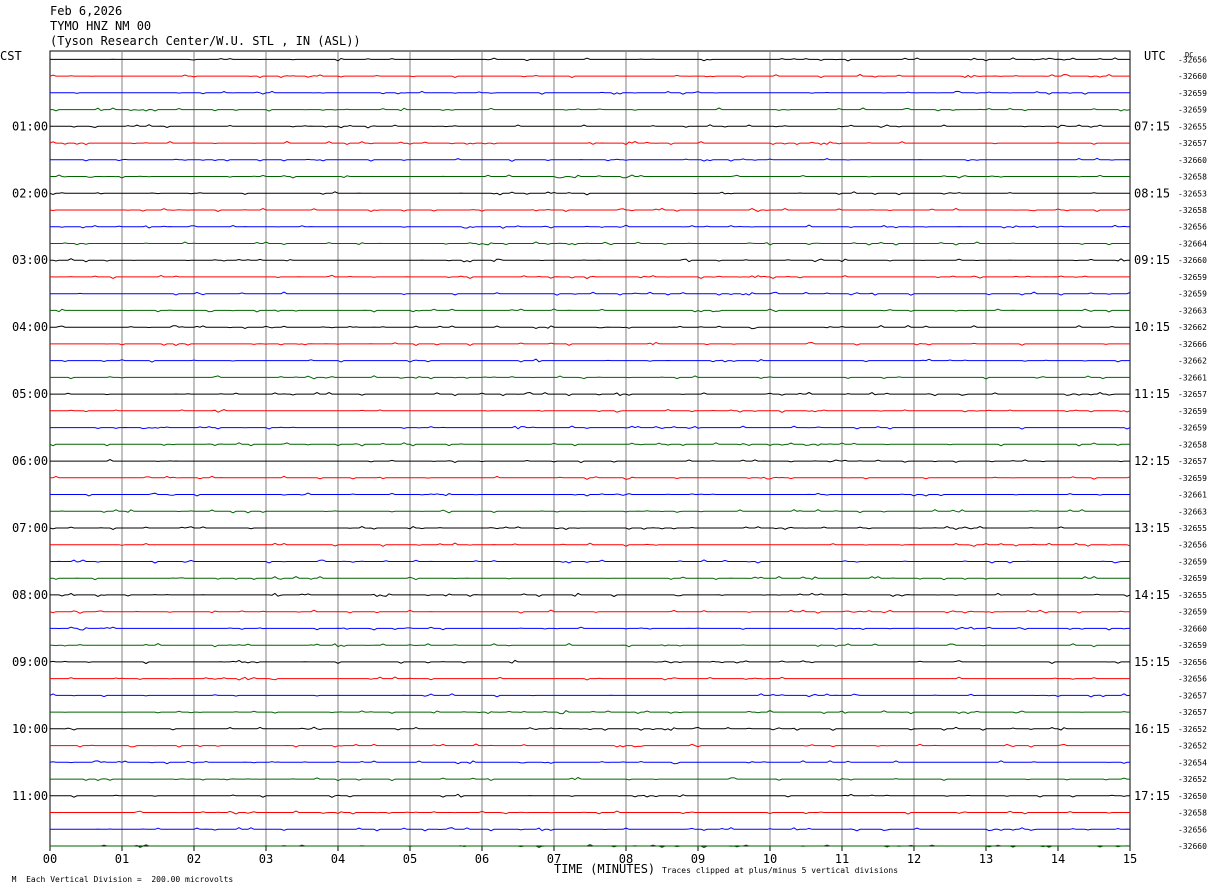 This screenshot has width=1210, height=886. What do you see at coordinates (1189, 55) in the screenshot?
I see `dc-label: DC` at bounding box center [1189, 55].